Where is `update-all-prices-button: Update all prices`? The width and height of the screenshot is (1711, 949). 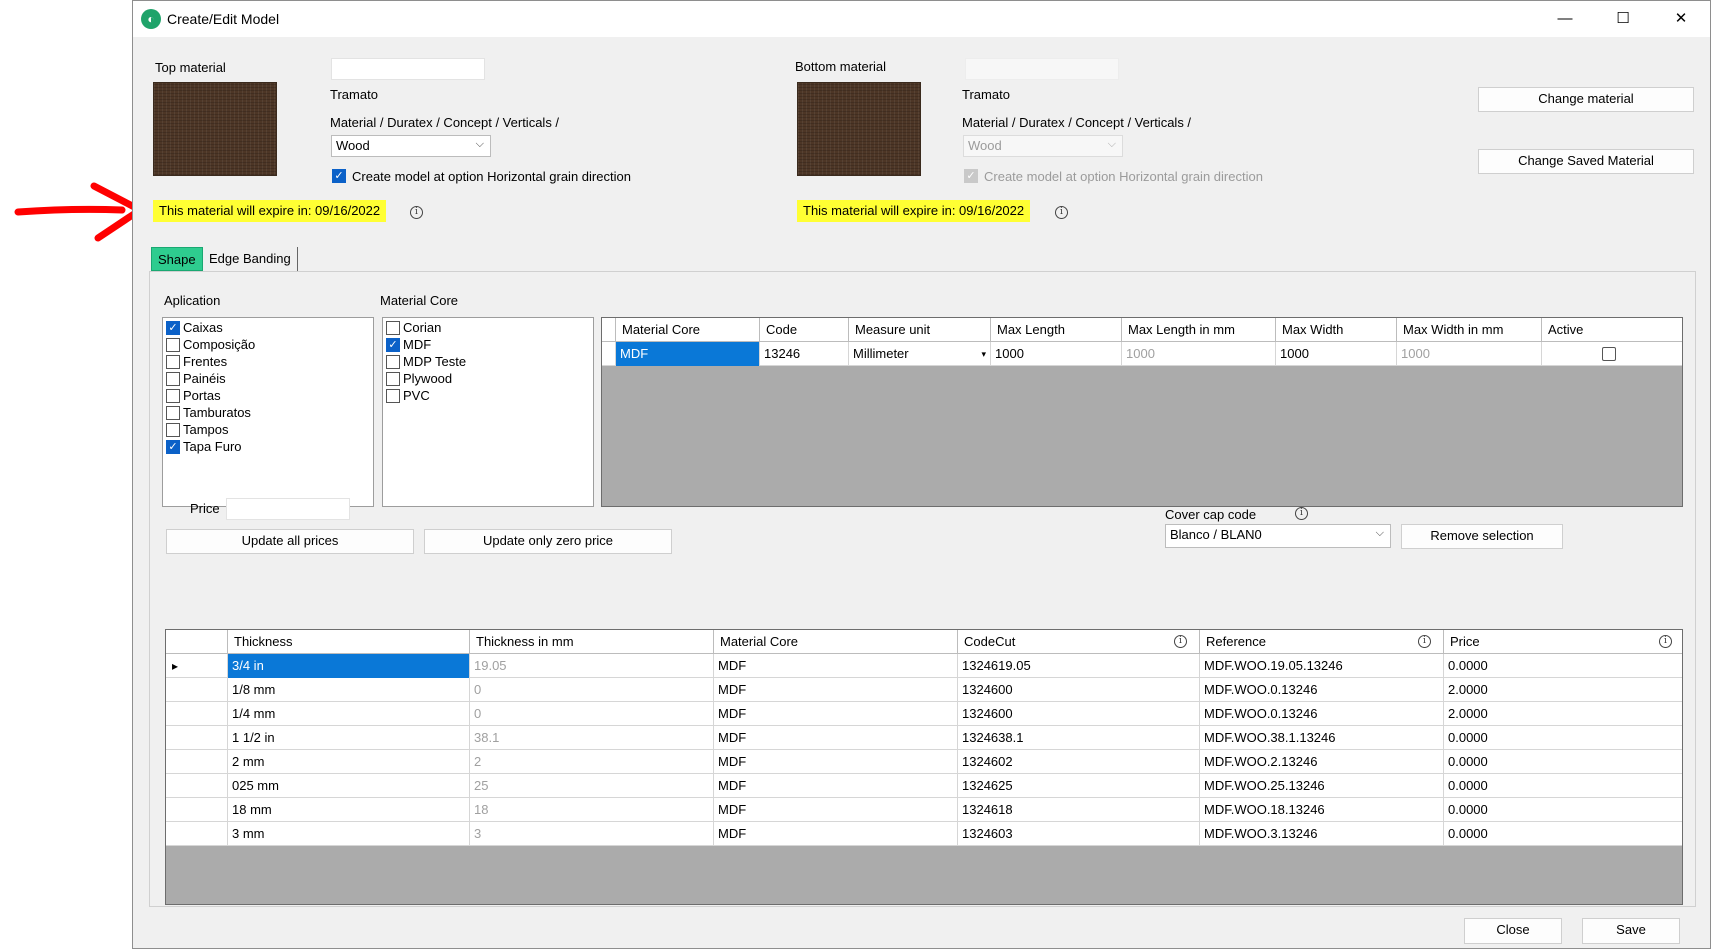 update-all-prices-button: Update all prices is located at coordinates (290, 541).